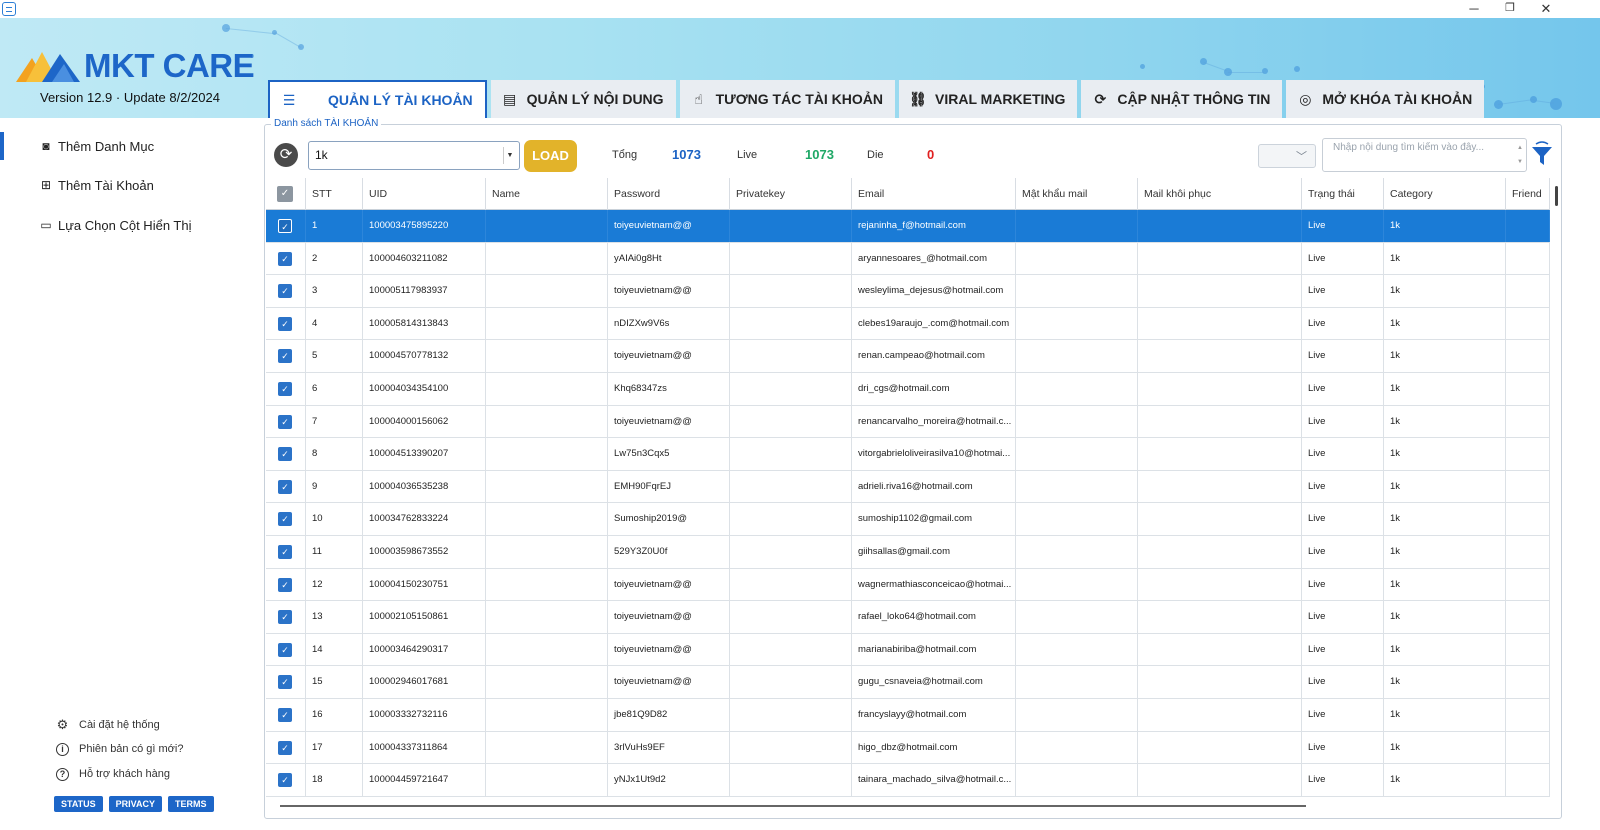 This screenshot has width=1600, height=830. Describe the element at coordinates (669, 389) in the screenshot. I see `cell-password: Khq68347zs` at that location.